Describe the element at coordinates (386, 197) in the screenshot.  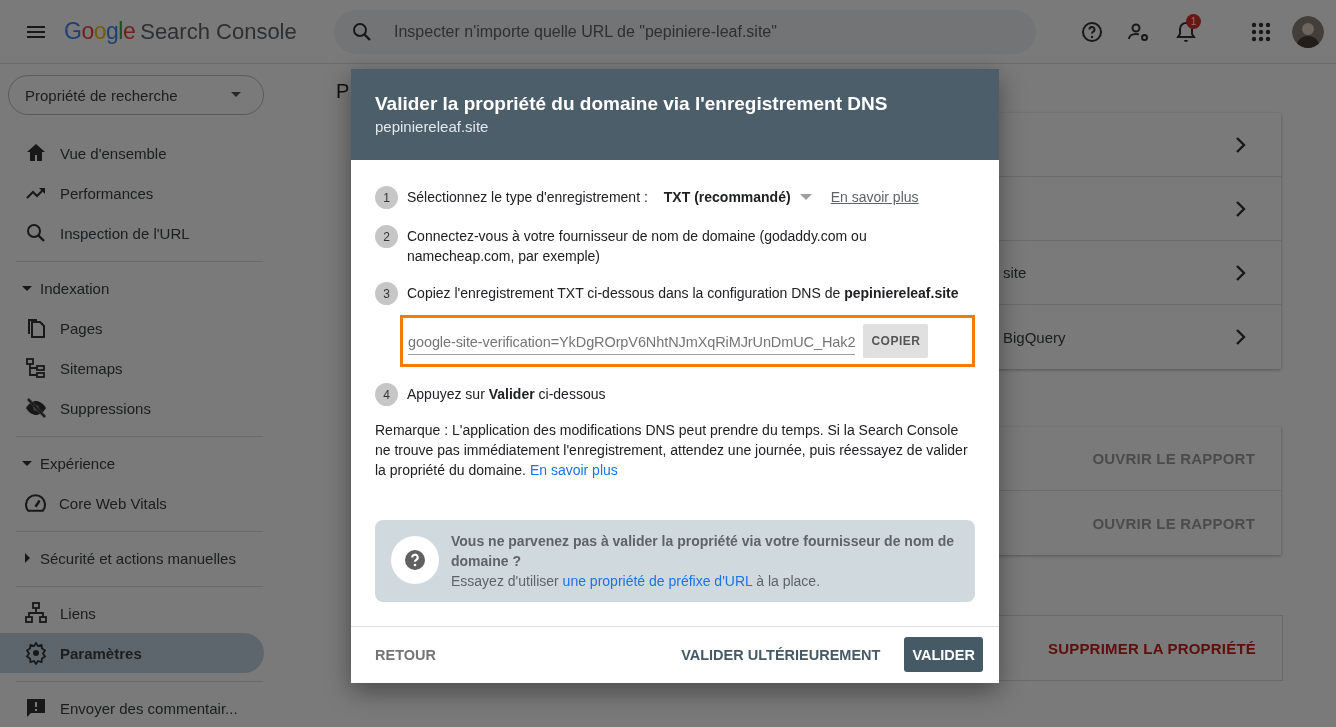
I see `step-number: 1` at that location.